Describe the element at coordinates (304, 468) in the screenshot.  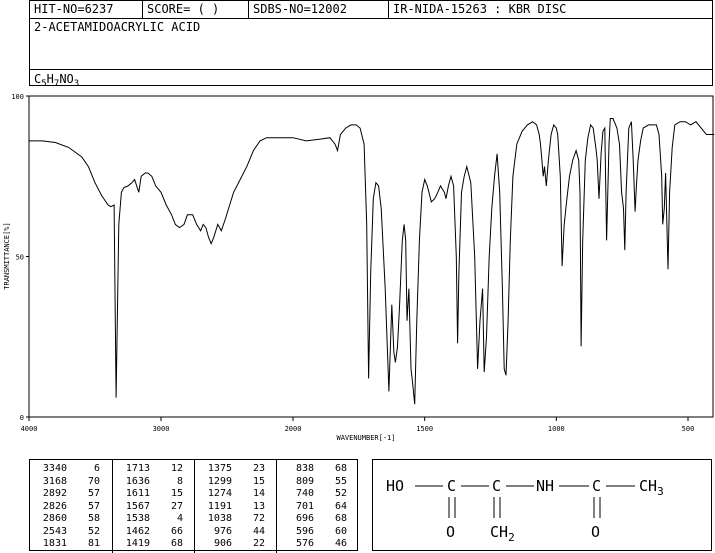
I see `peak-wavenumber: 838` at that location.